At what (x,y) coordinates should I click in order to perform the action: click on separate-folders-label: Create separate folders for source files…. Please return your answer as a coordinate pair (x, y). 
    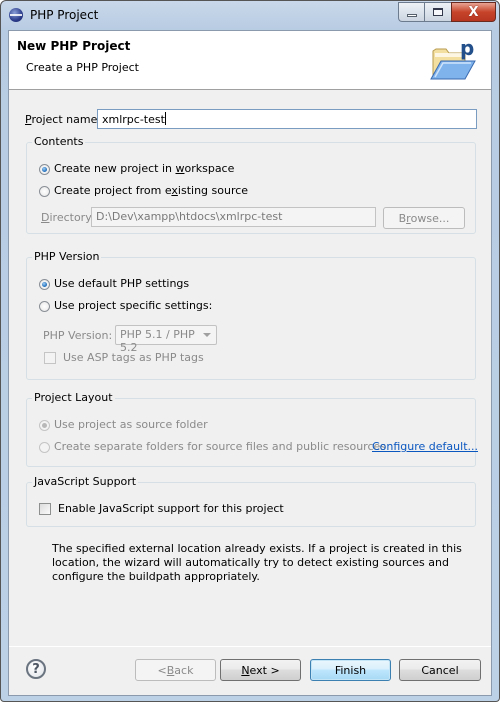
    Looking at the image, I should click on (220, 446).